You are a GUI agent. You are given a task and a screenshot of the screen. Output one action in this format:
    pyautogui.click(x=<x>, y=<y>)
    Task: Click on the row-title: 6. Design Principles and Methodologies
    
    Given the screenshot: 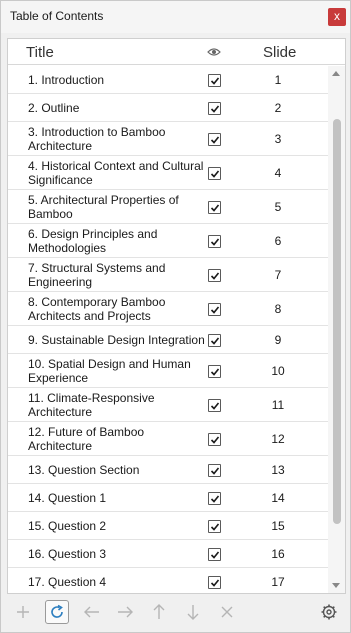 What is the action you would take?
    pyautogui.click(x=118, y=241)
    